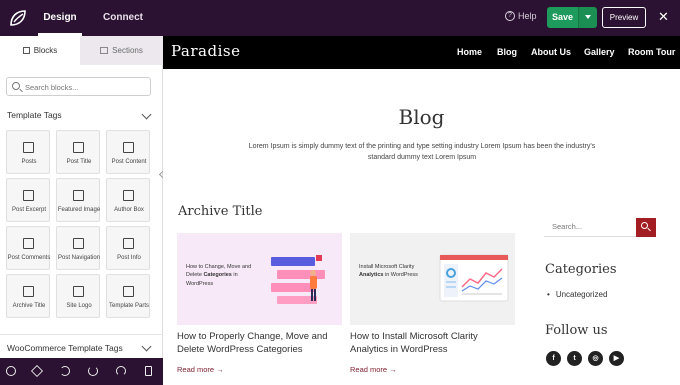 This screenshot has height=385, width=680. I want to click on block-template-parts: Template Parts, so click(128, 296).